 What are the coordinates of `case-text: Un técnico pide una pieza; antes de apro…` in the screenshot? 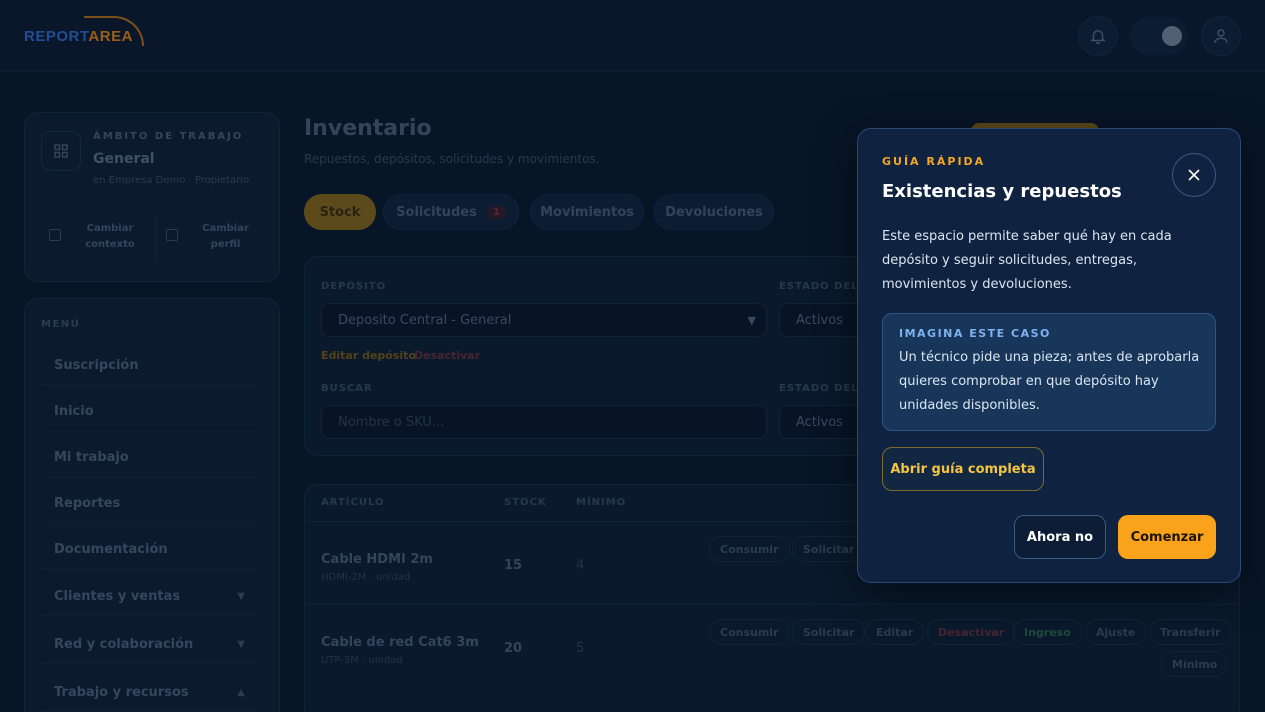 It's located at (1049, 381).